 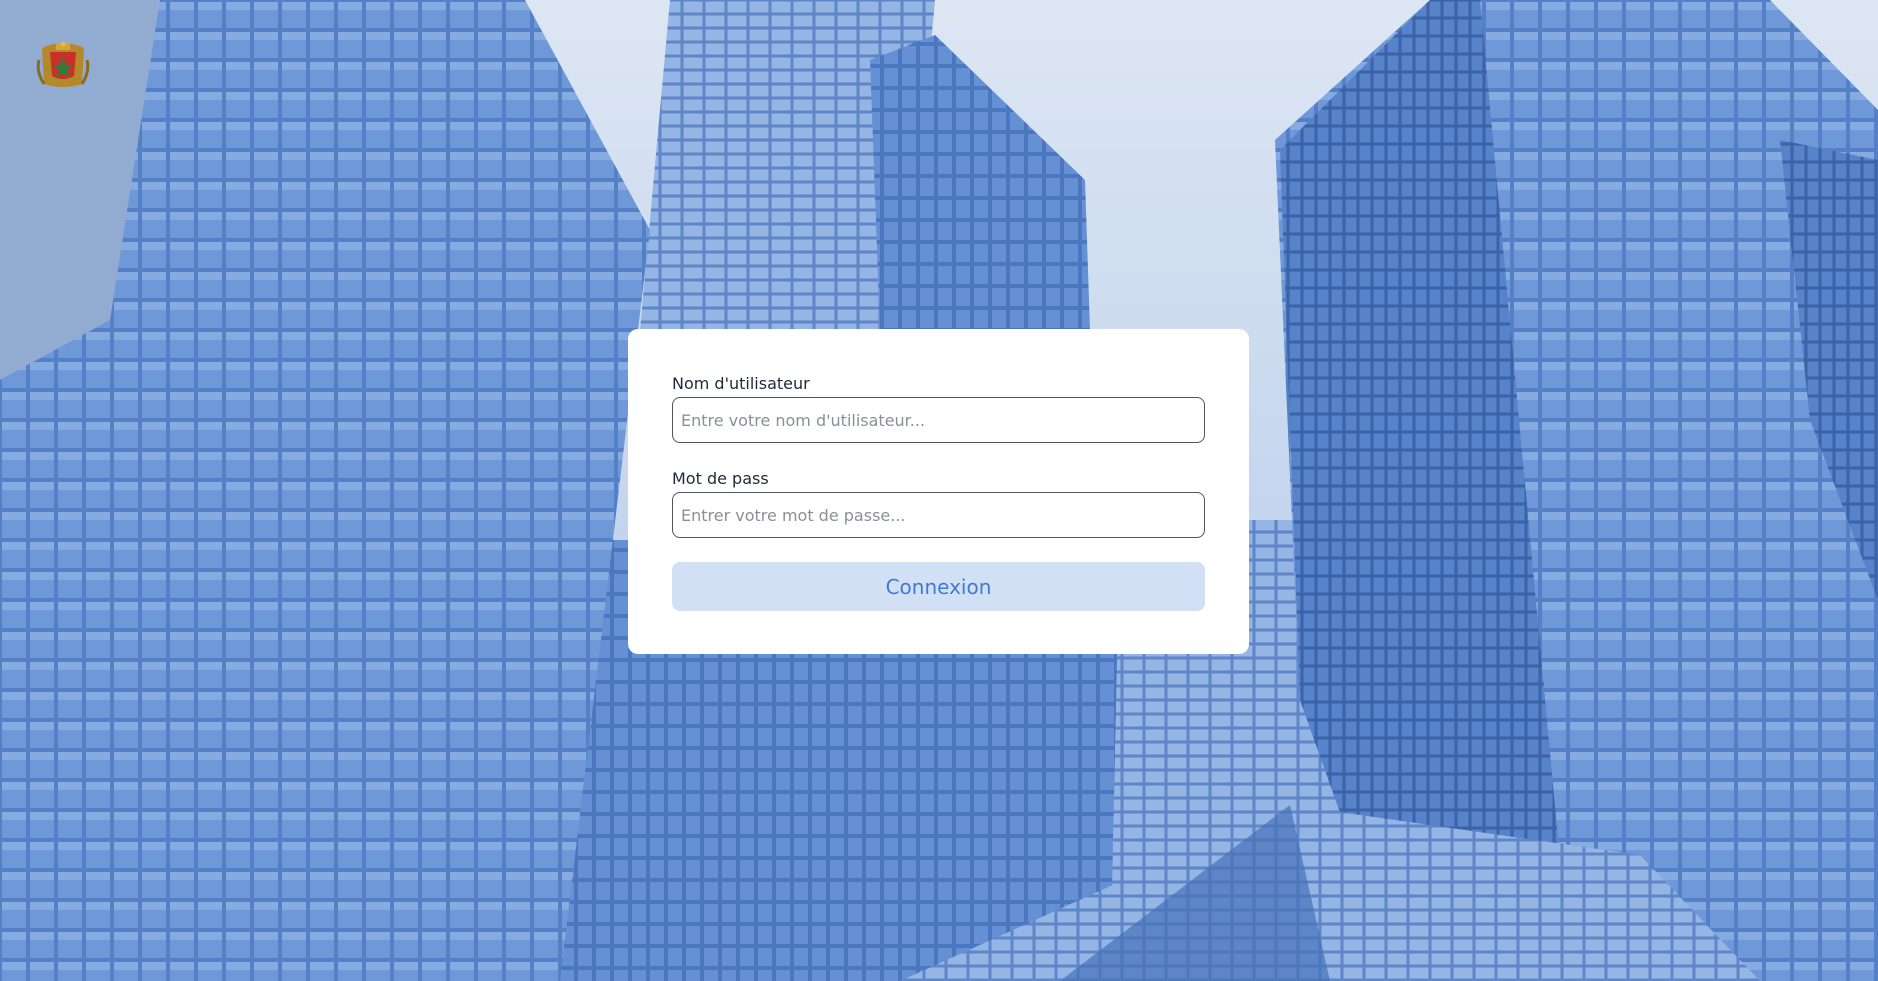 I want to click on username-label: Nom d'utilisateur, so click(x=741, y=383).